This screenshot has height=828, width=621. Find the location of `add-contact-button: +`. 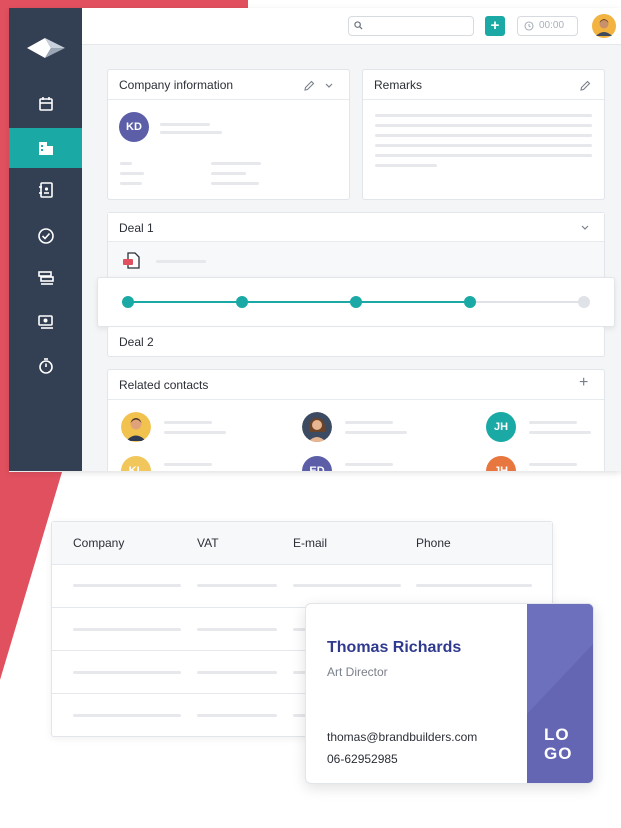

add-contact-button: + is located at coordinates (583, 383).